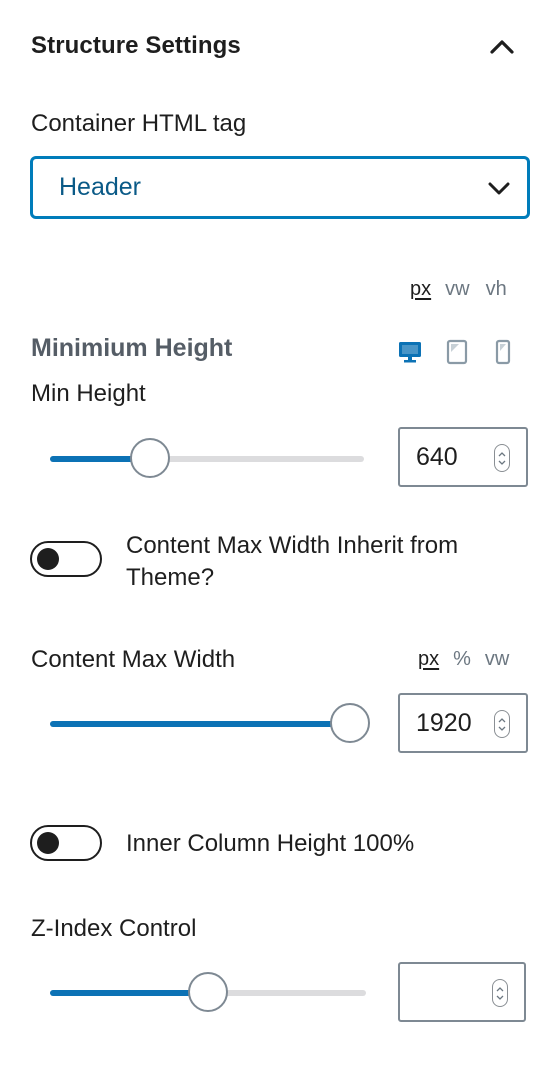 Image resolution: width=558 pixels, height=1068 pixels. Describe the element at coordinates (500, 993) in the screenshot. I see `z-index-spinner` at that location.